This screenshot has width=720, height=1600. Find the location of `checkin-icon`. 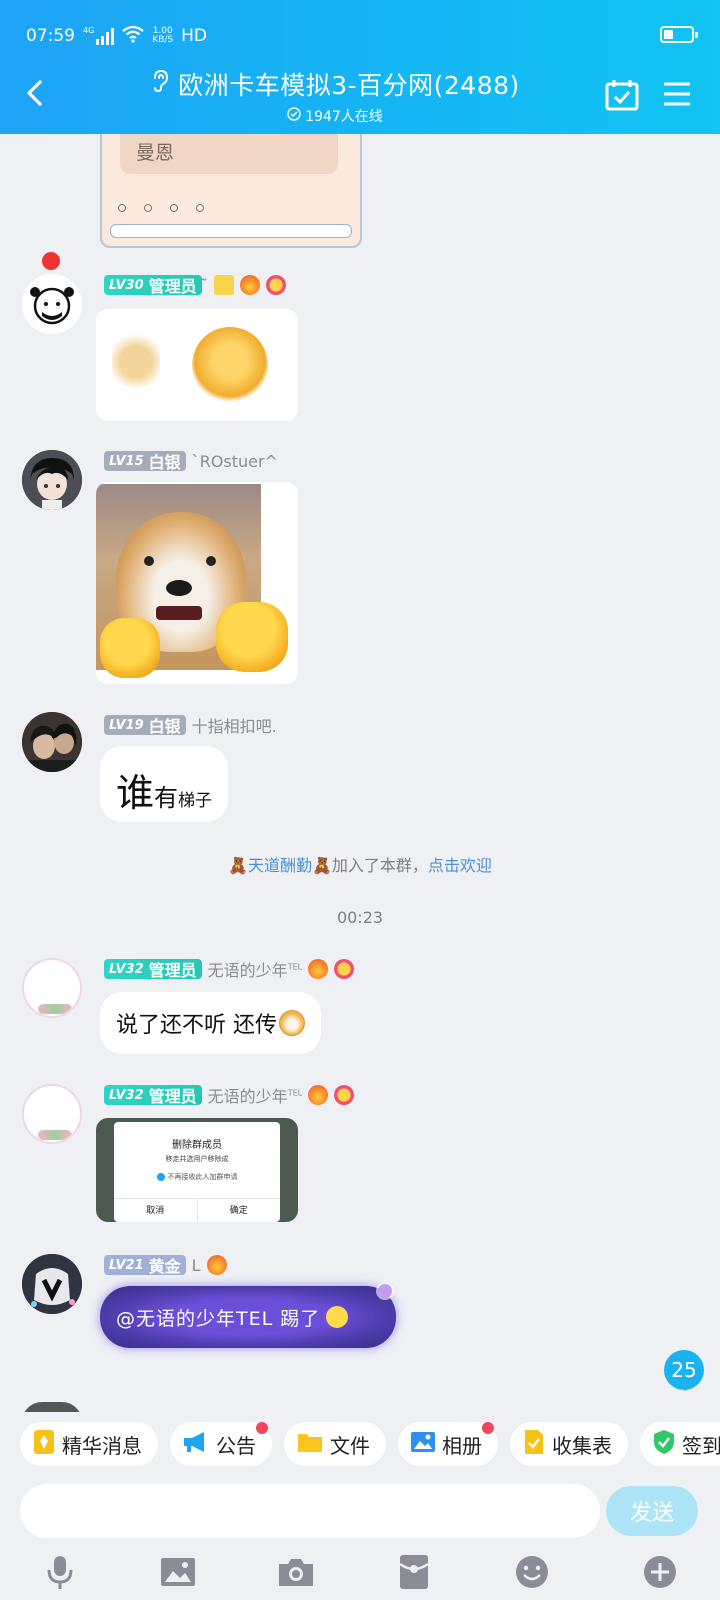

checkin-icon is located at coordinates (664, 1444).